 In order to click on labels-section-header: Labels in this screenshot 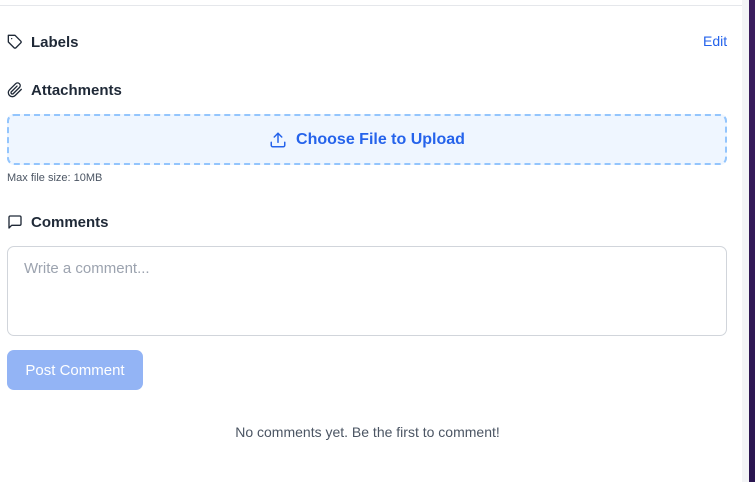, I will do `click(43, 42)`.